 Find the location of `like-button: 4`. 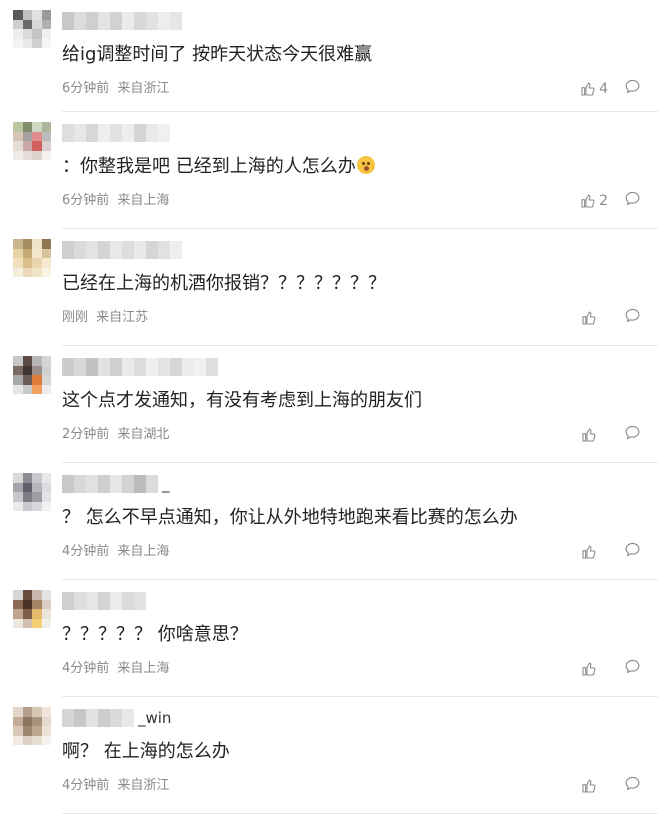

like-button: 4 is located at coordinates (594, 89).